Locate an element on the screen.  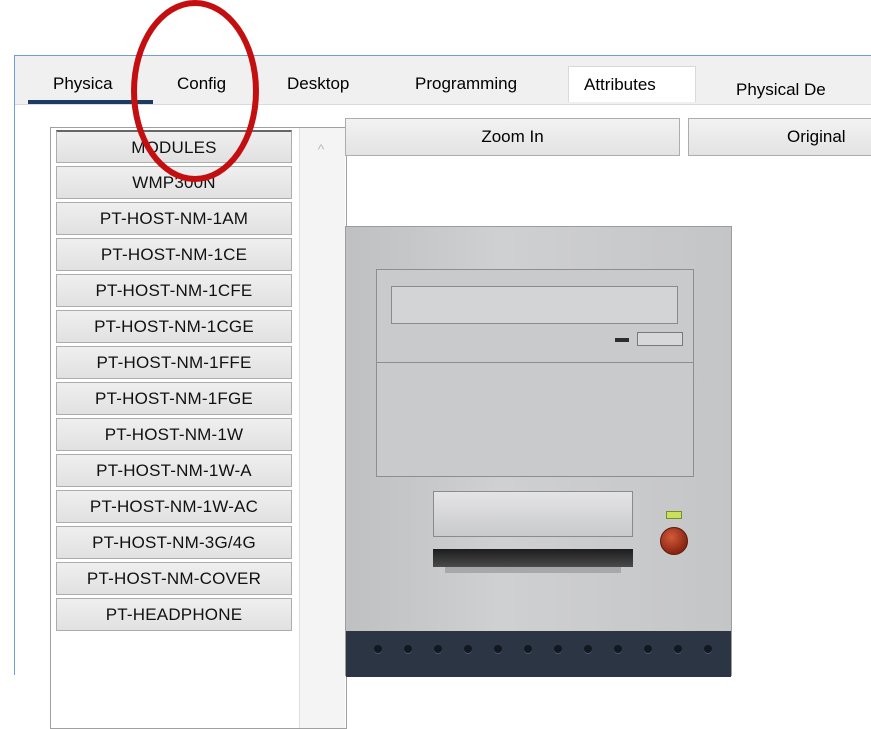
drive-eject-button is located at coordinates (660, 339).